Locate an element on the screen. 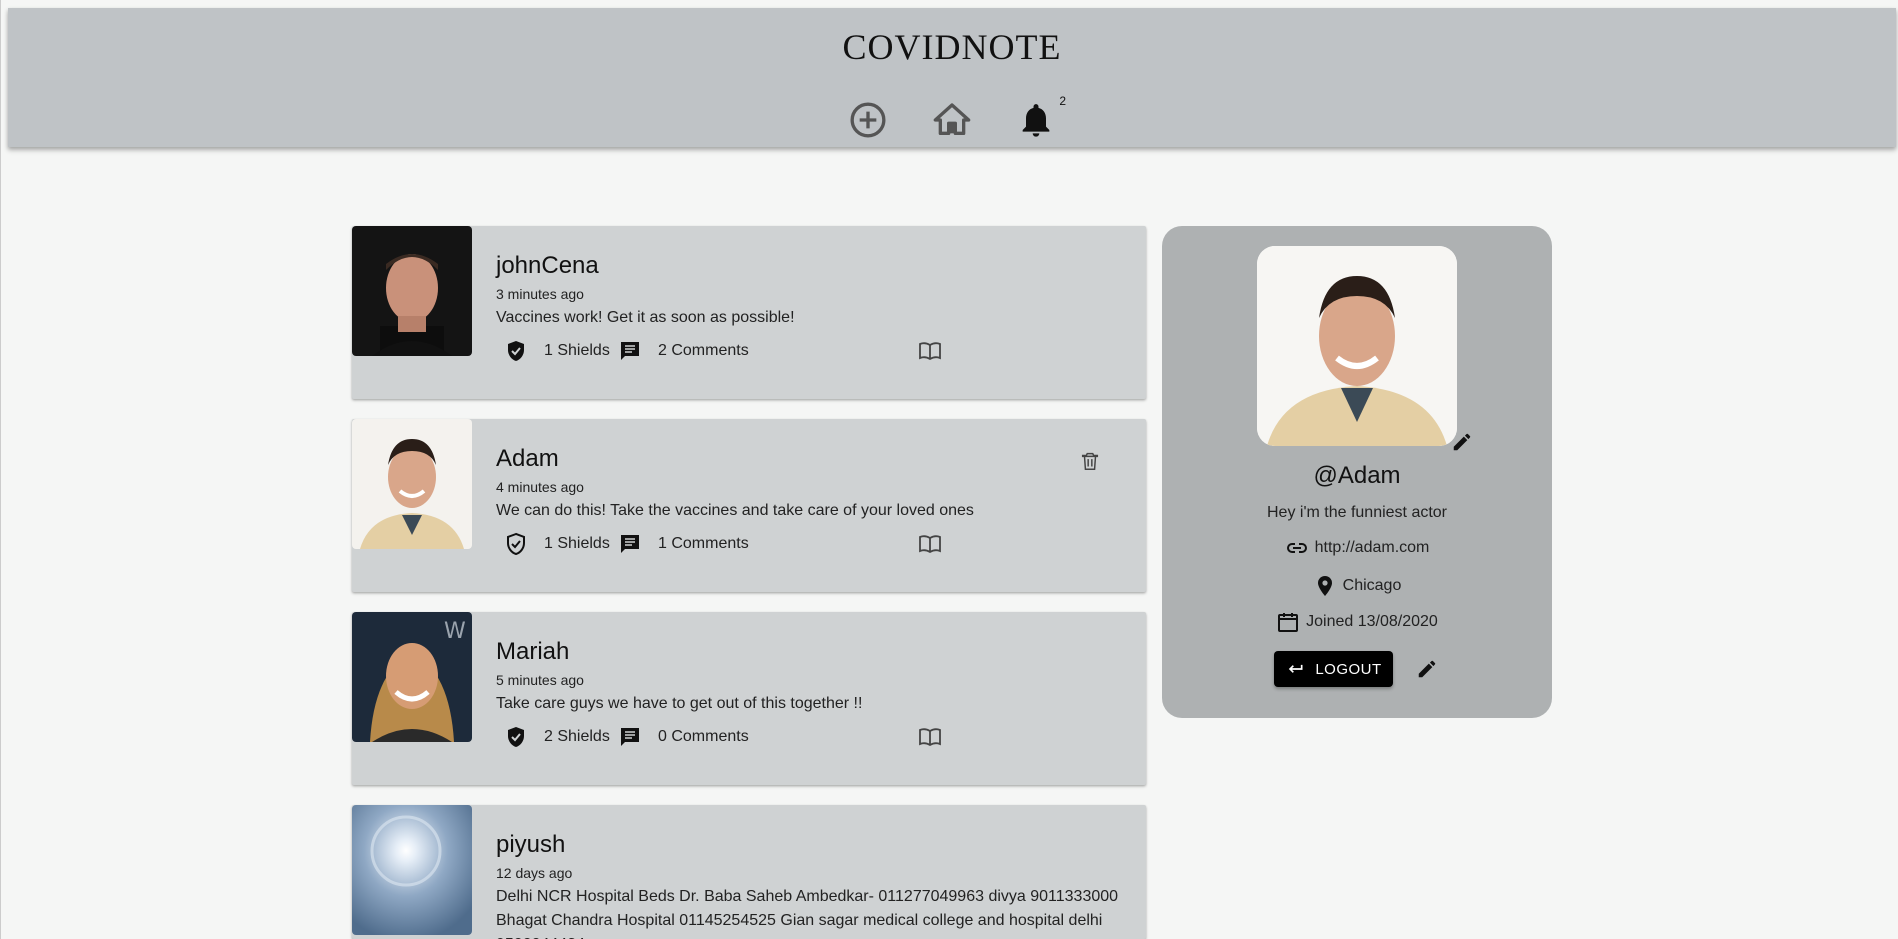 This screenshot has height=939, width=1898. comments-action: 1 Comments is located at coordinates (683, 544).